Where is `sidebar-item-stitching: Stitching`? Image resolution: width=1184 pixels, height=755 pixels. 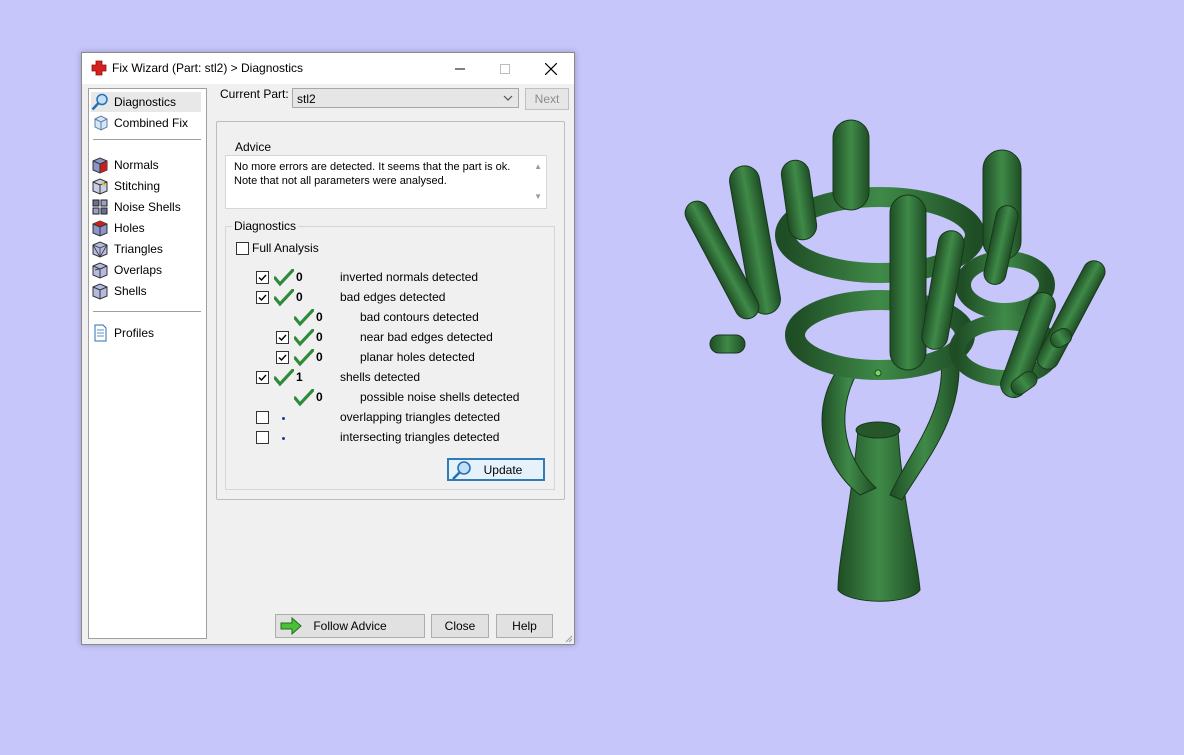 sidebar-item-stitching: Stitching is located at coordinates (146, 186).